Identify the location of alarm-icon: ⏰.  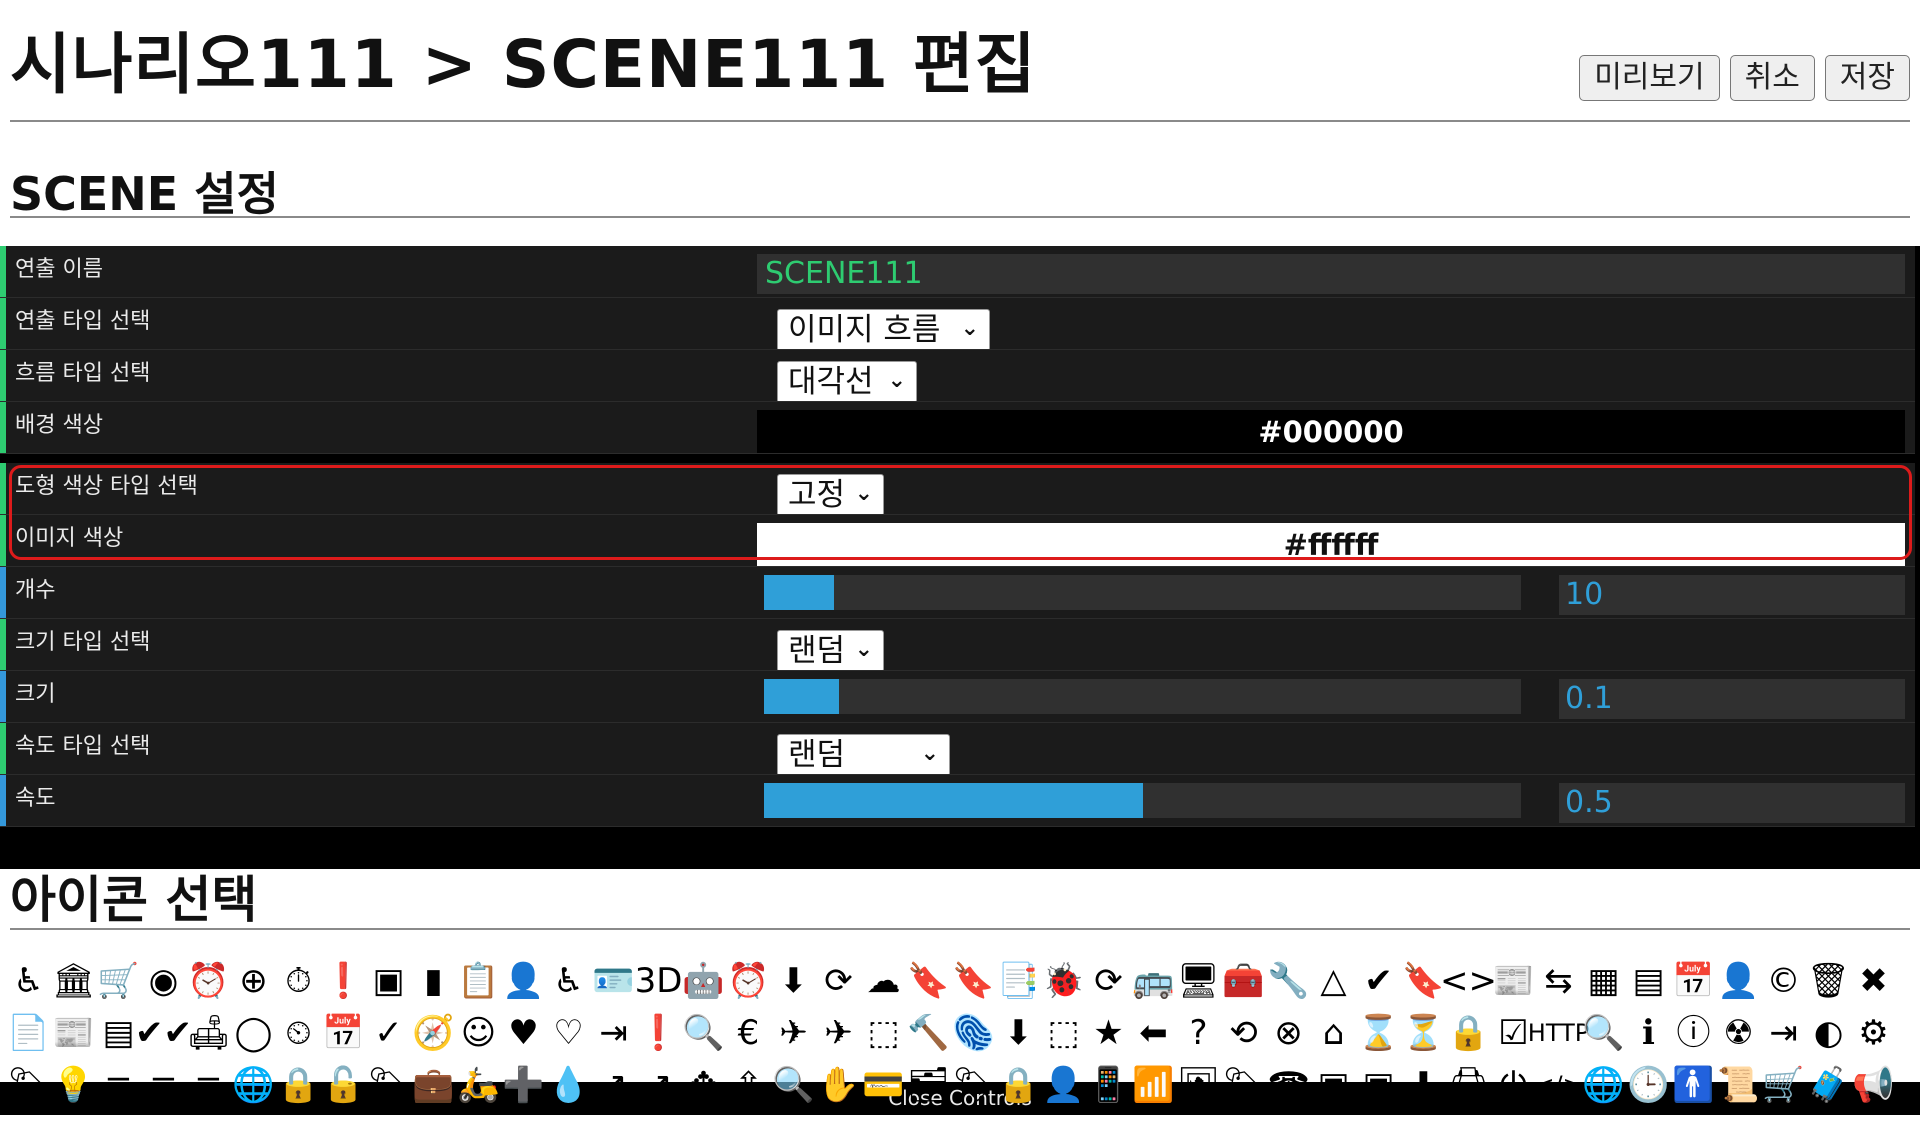
(208, 981).